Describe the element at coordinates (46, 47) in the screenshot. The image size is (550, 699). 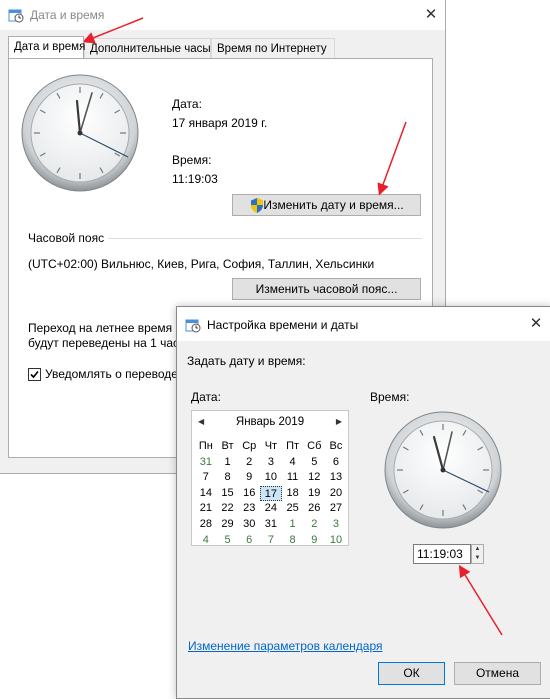
I see `tab-date-time: Дата и время` at that location.